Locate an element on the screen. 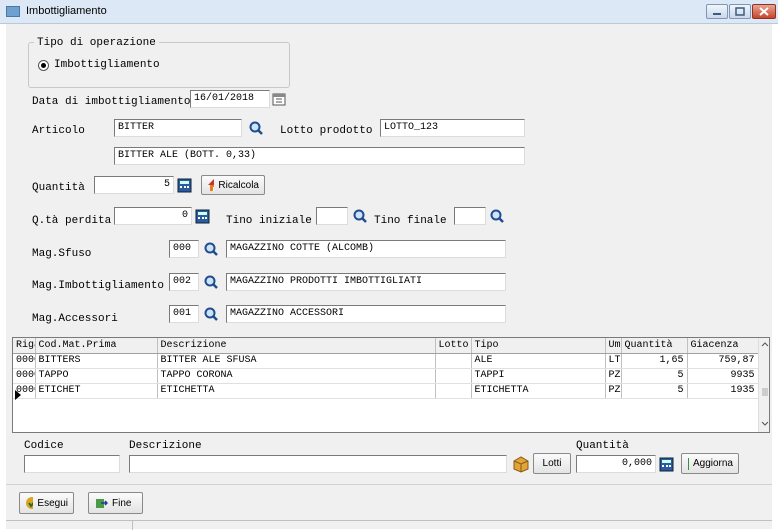  cell-giac: 9935 is located at coordinates (723, 376).